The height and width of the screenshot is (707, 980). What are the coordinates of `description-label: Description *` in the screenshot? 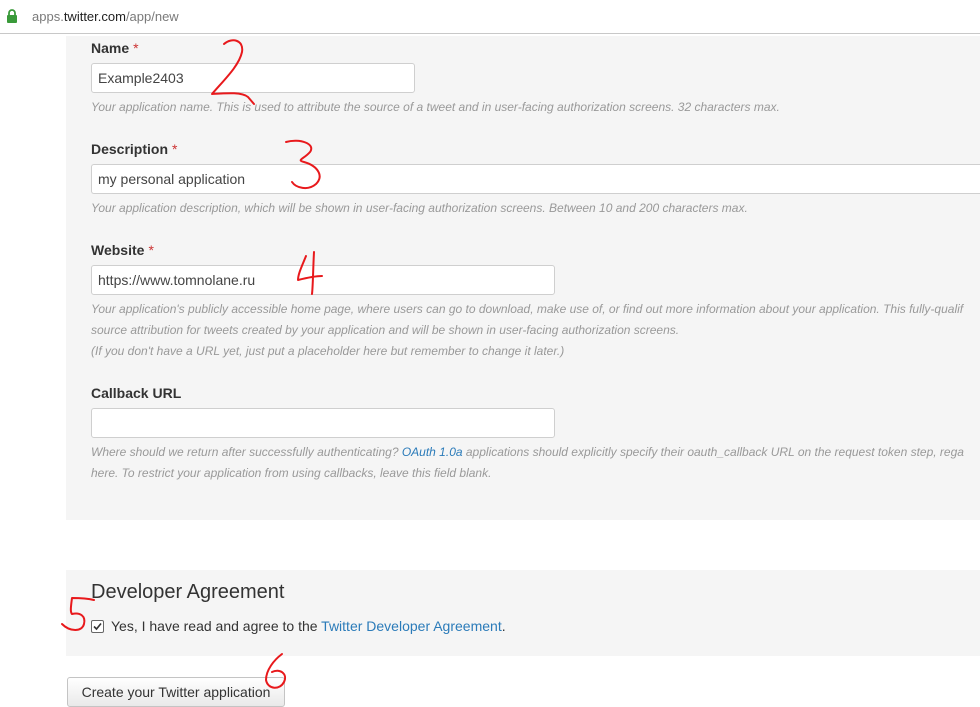 It's located at (134, 149).